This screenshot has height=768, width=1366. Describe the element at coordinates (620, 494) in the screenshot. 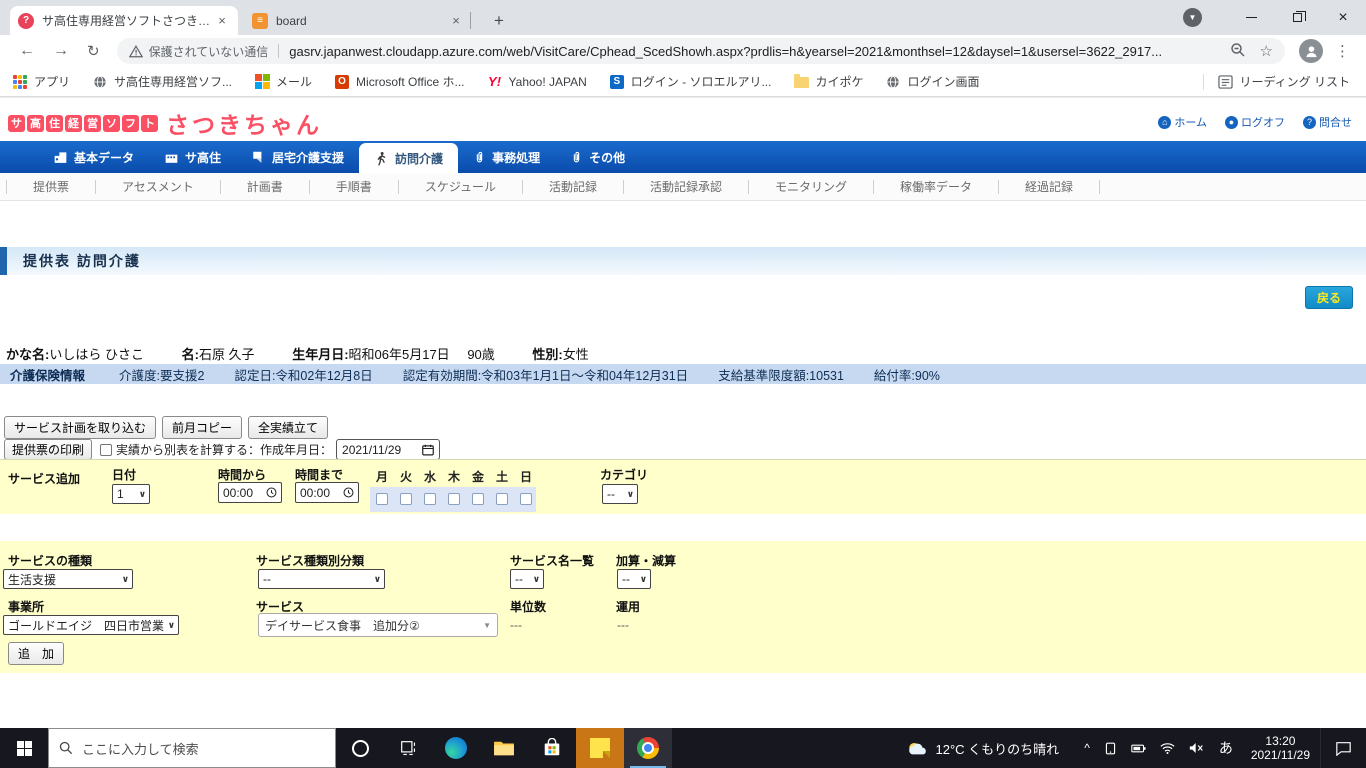

I see `category-select: -- ∨` at that location.